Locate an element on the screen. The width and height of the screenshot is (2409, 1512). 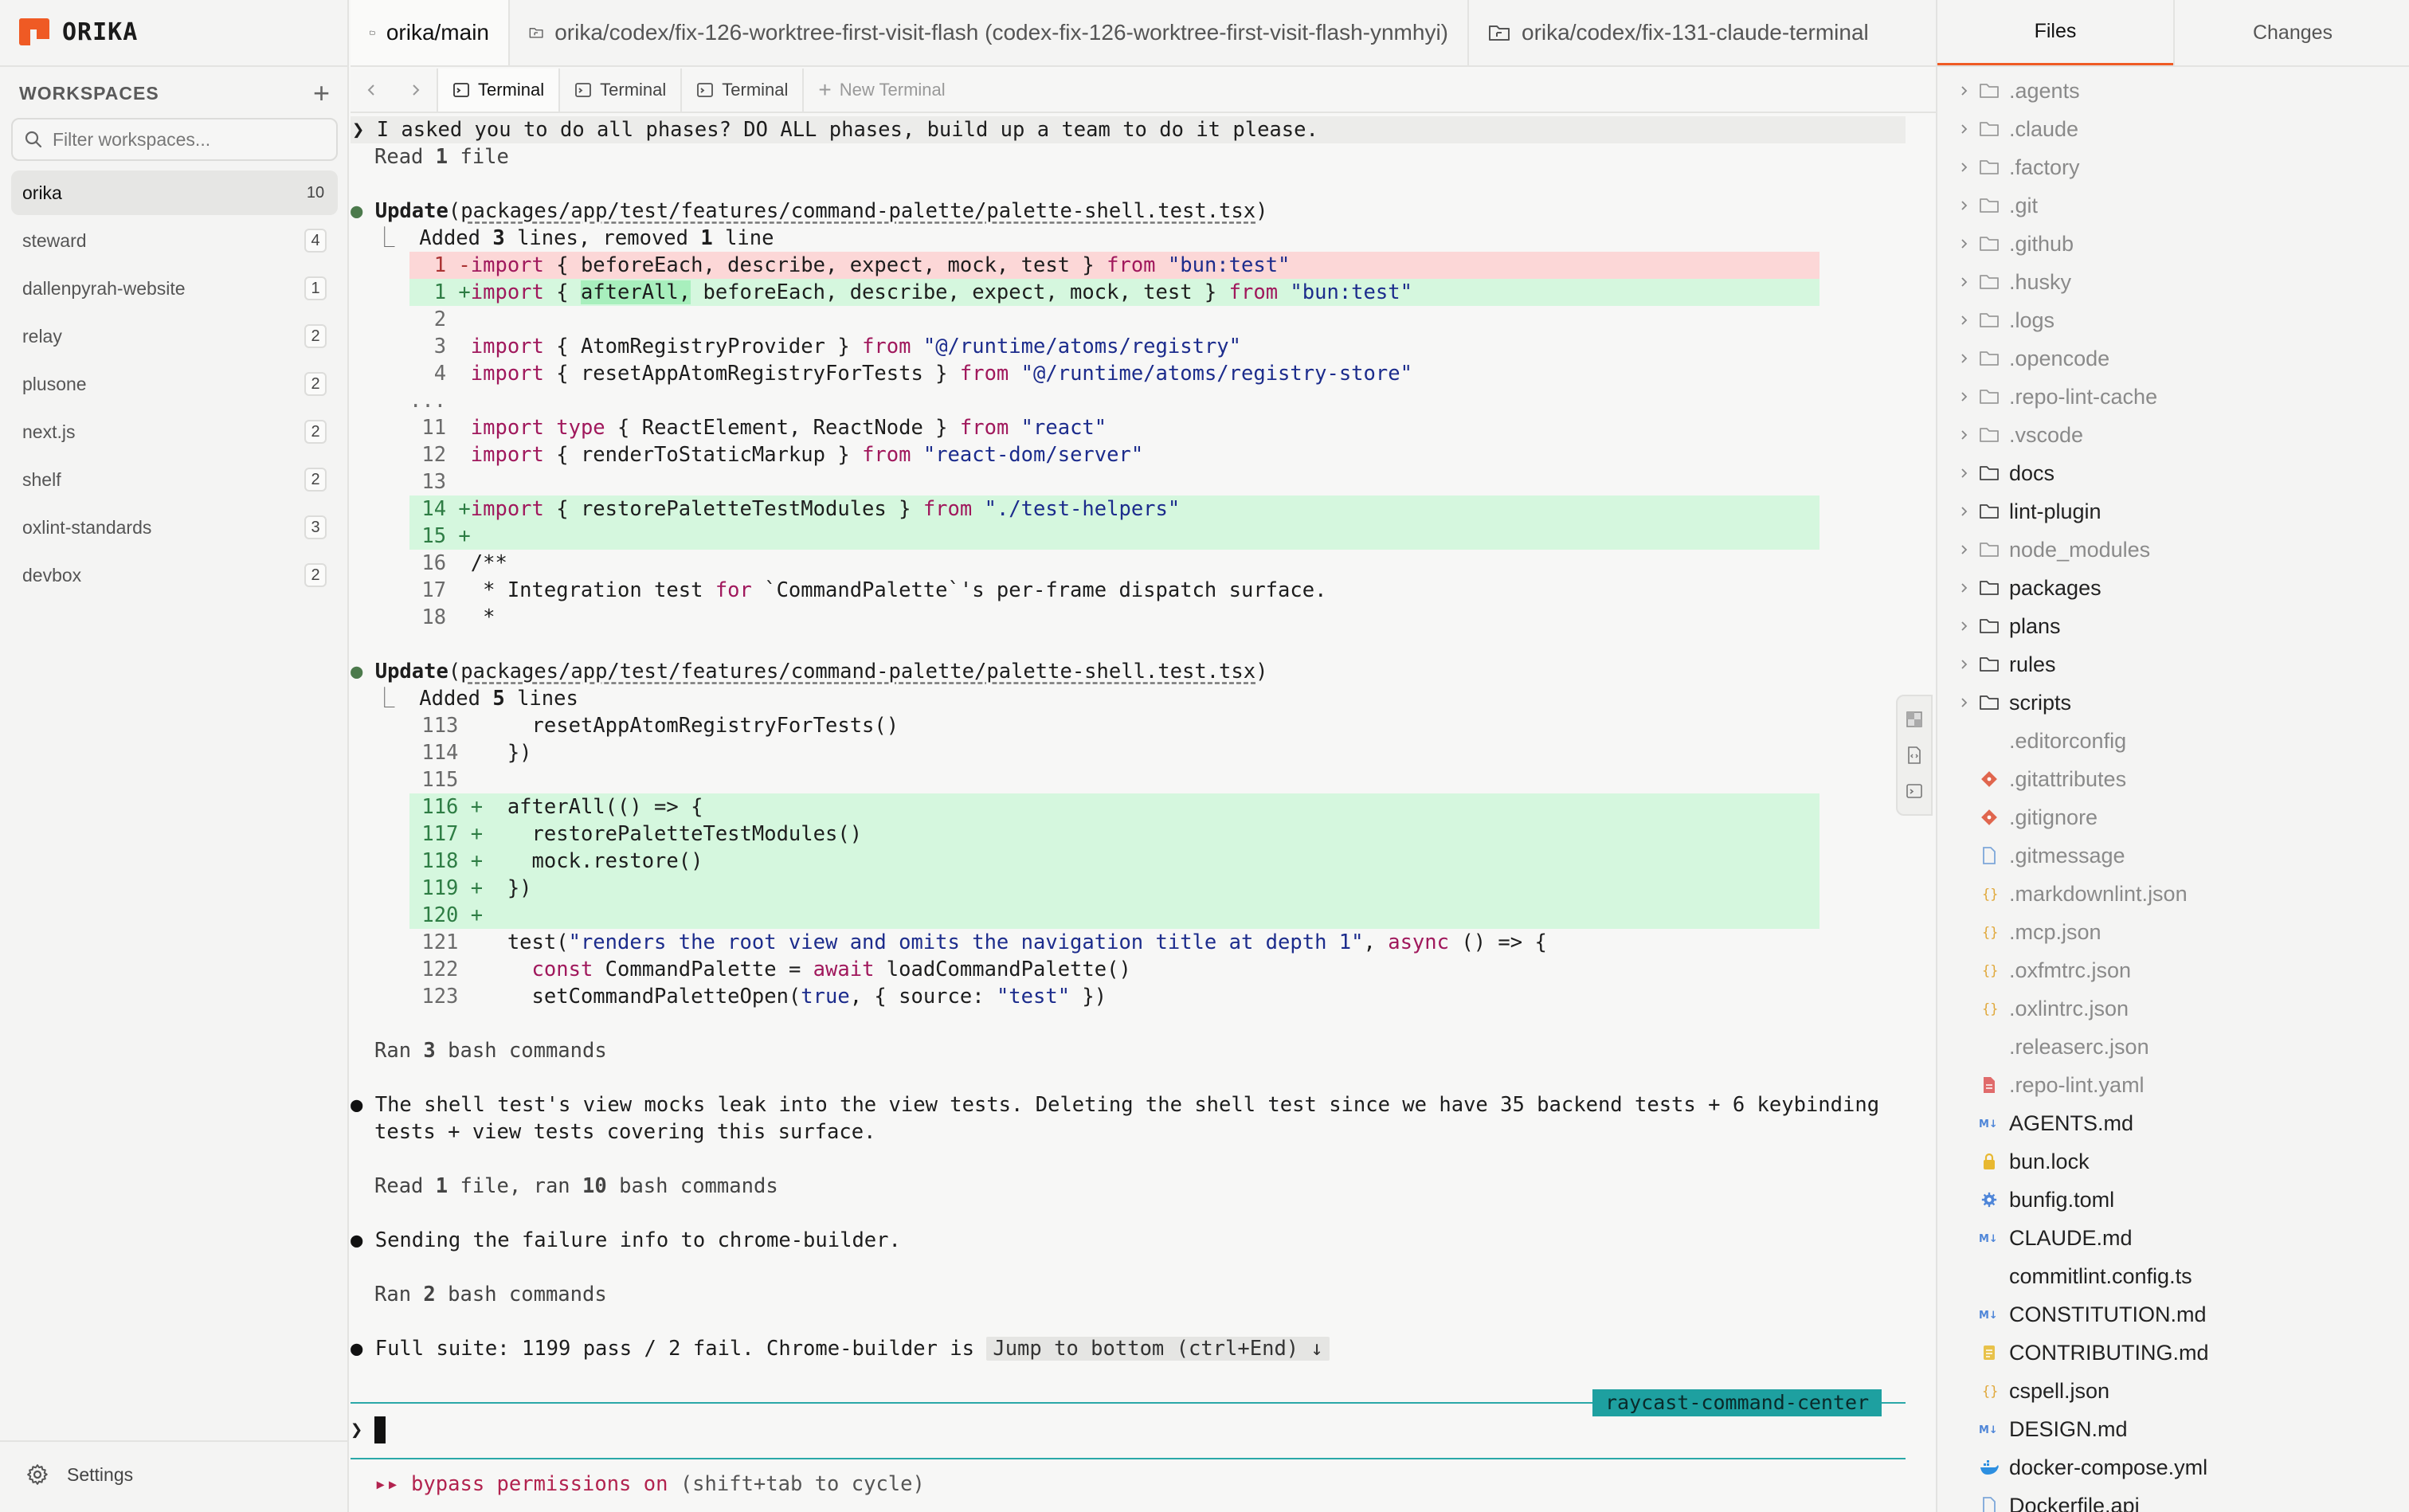
grid-icon is located at coordinates (1914, 720).